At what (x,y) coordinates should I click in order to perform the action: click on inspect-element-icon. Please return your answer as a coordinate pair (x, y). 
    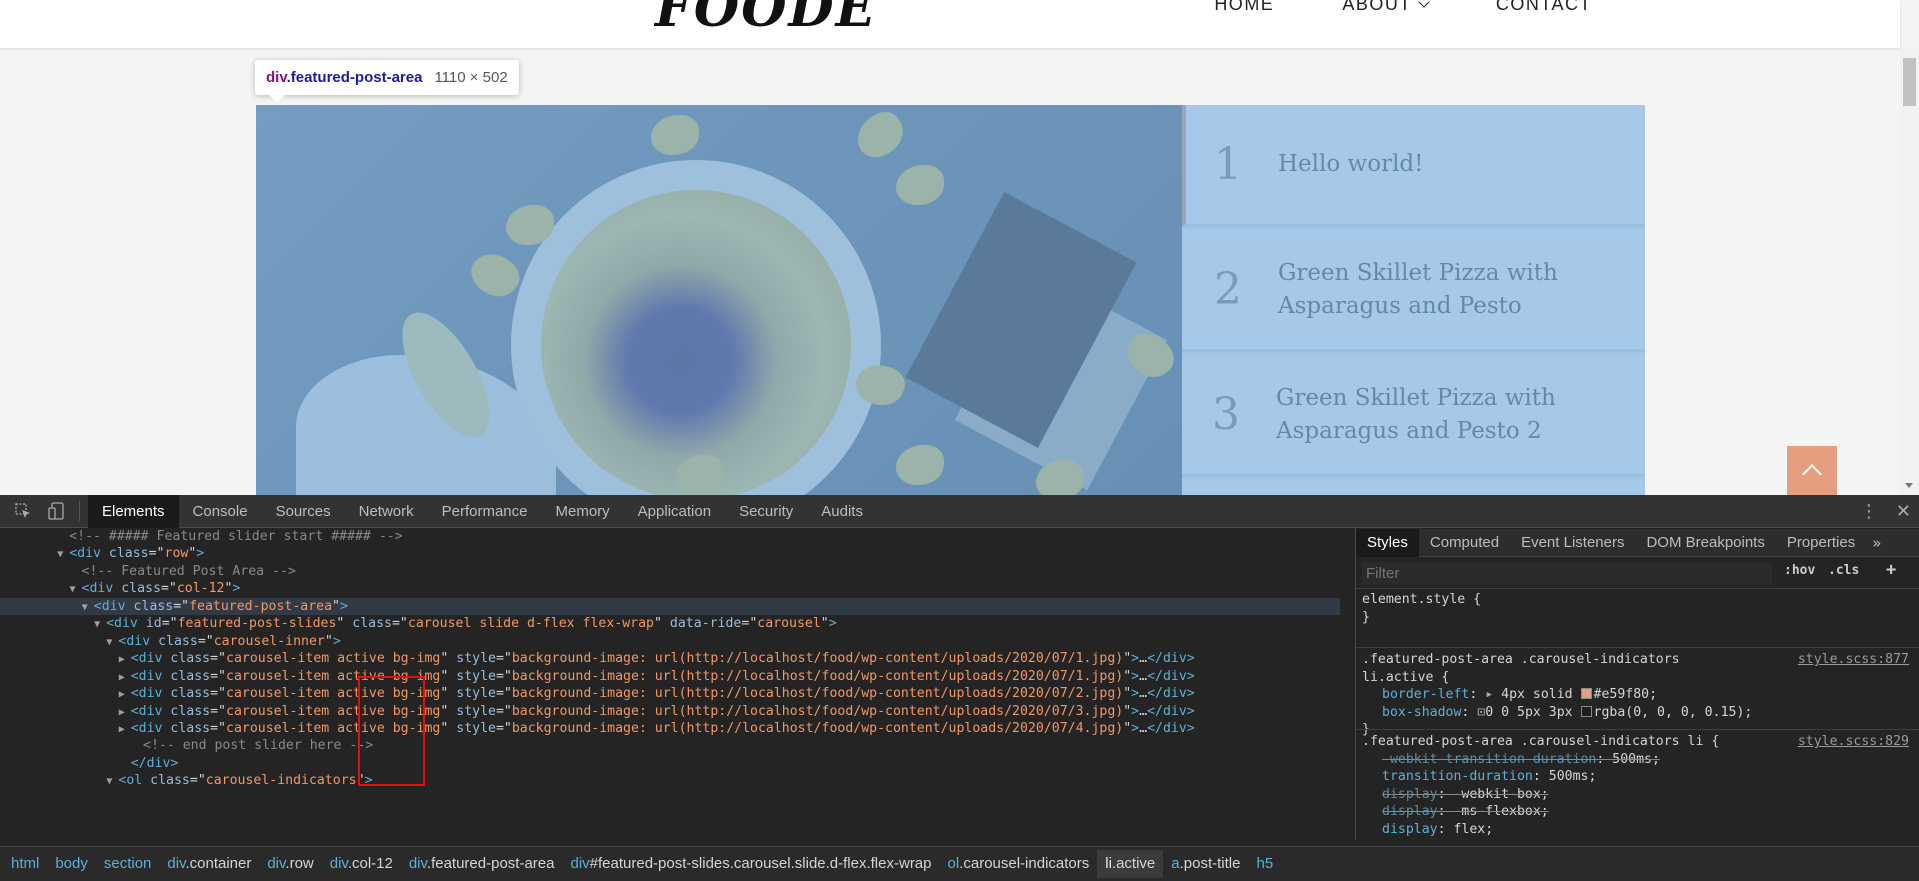
    Looking at the image, I should click on (23, 511).